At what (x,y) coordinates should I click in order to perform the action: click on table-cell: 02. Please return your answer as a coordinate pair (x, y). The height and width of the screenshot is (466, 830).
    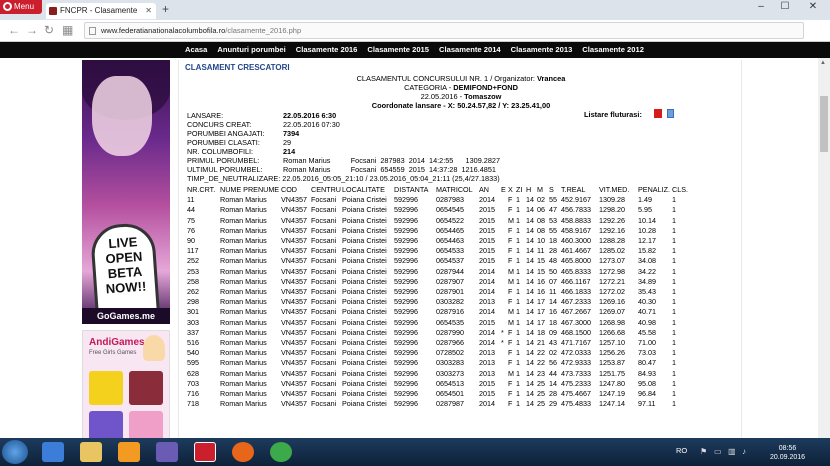
    Looking at the image, I should click on (541, 200).